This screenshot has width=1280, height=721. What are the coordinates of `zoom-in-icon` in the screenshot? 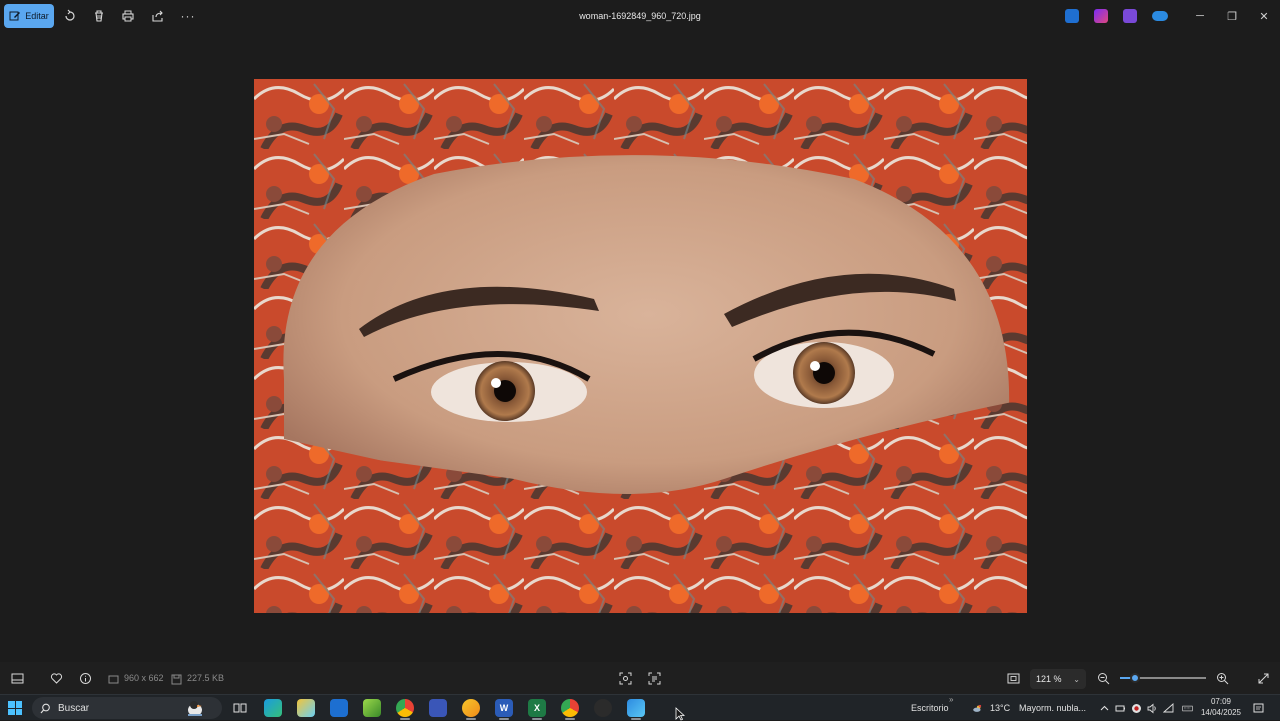 It's located at (1222, 678).